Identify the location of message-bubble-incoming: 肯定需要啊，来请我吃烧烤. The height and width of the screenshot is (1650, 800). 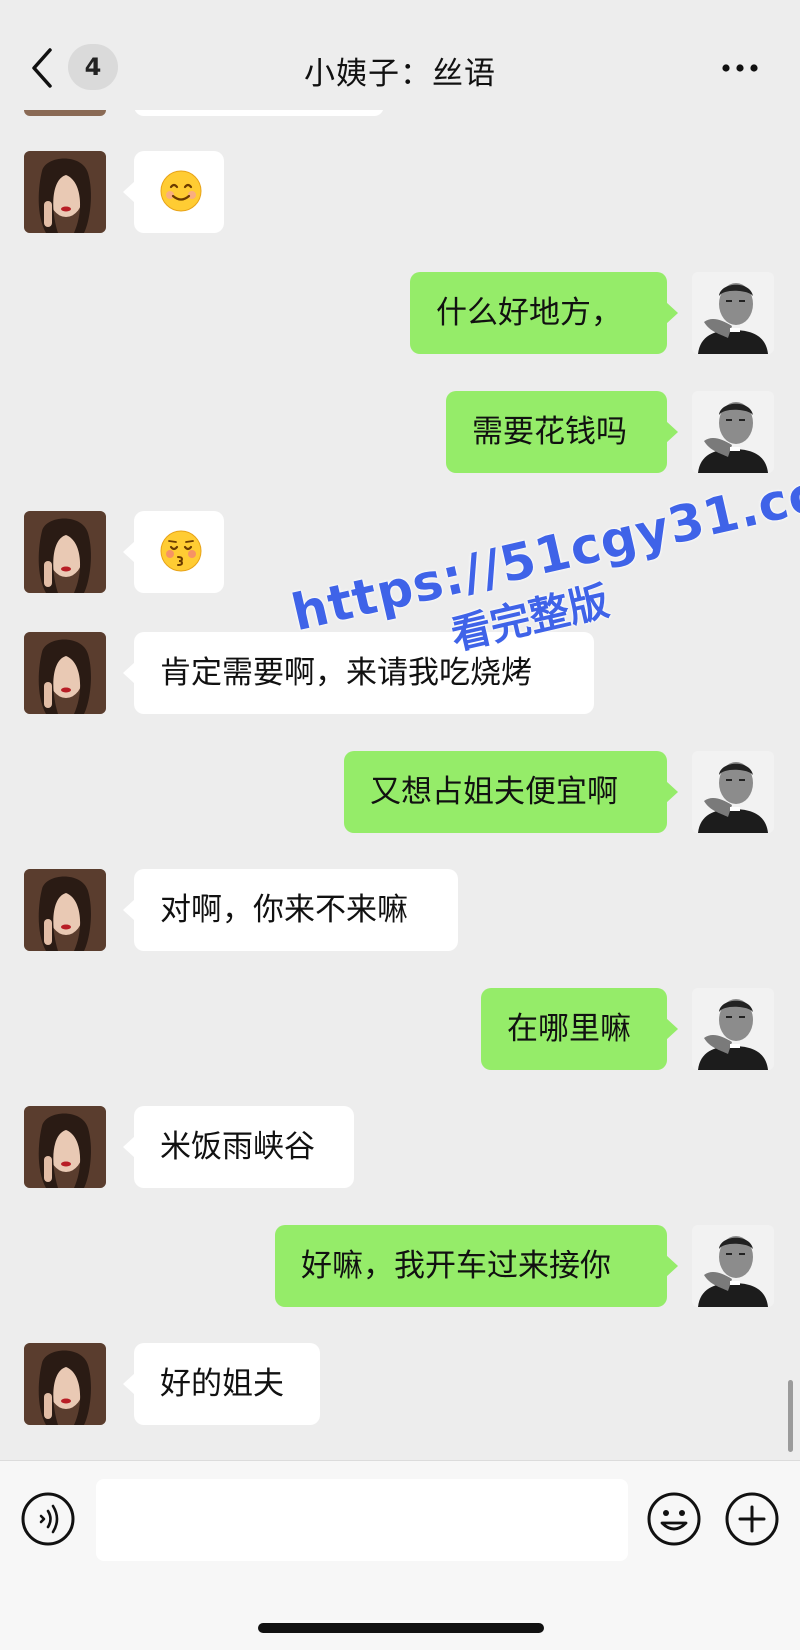
(358, 673).